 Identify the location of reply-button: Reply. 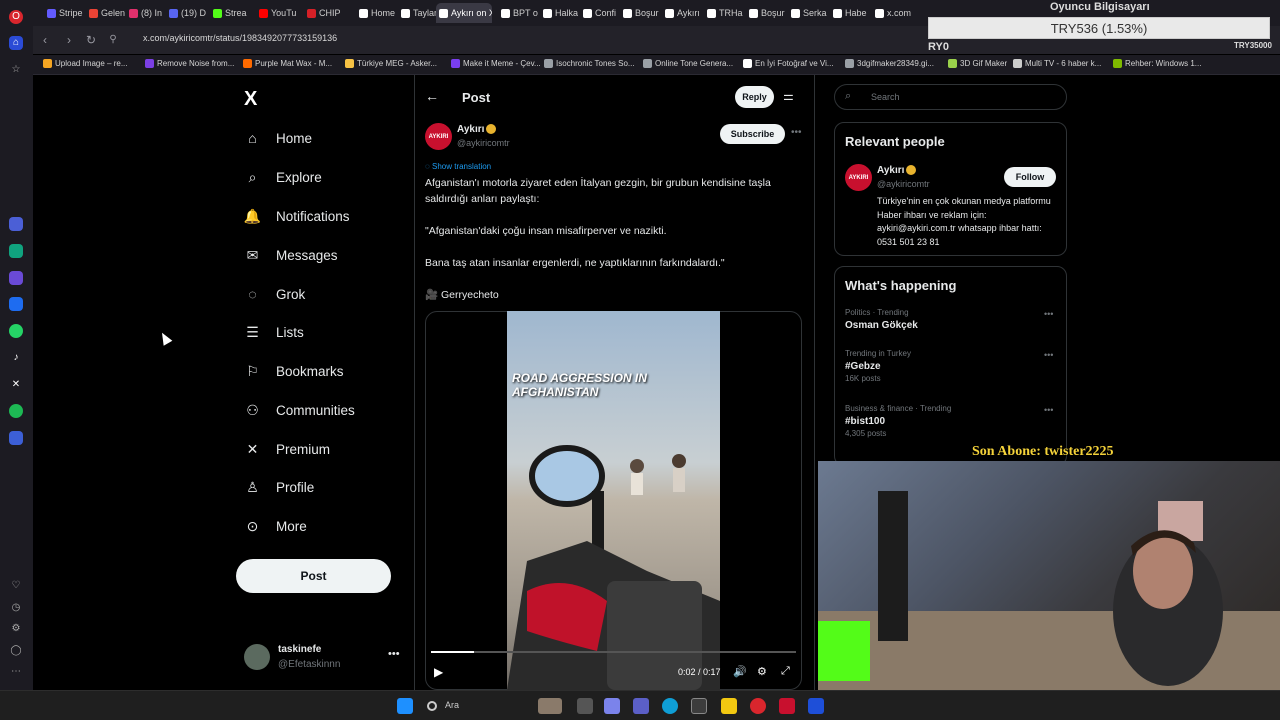
(754, 97).